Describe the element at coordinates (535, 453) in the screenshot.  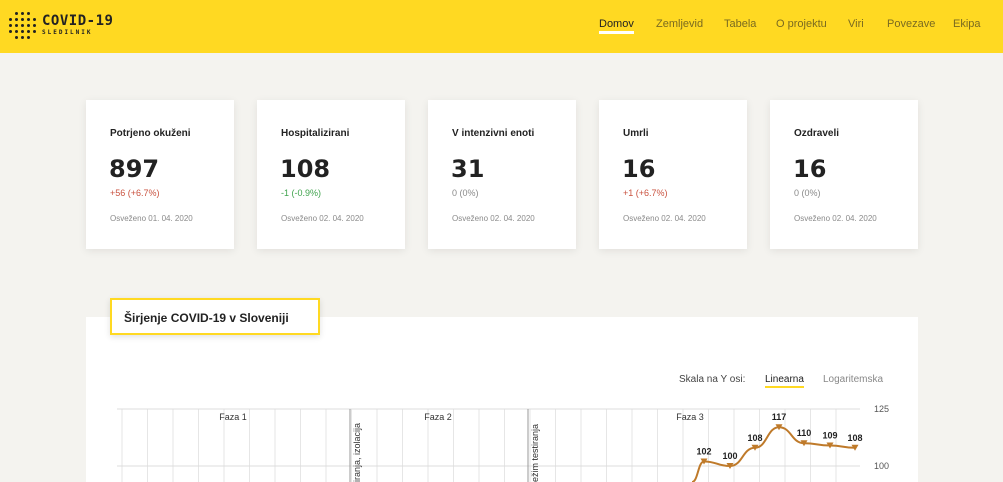
I see `phase-marker-label: ežim testiranja` at that location.